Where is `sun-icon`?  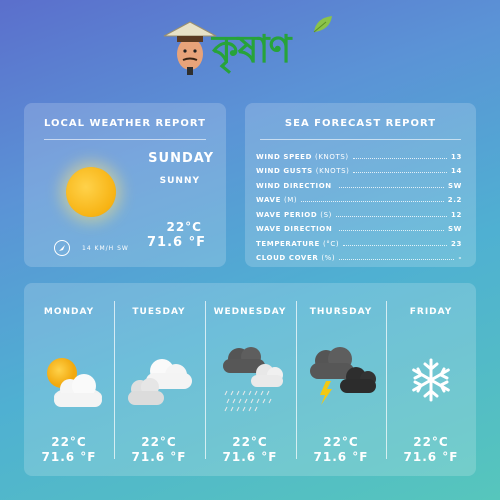
sun-icon is located at coordinates (91, 192).